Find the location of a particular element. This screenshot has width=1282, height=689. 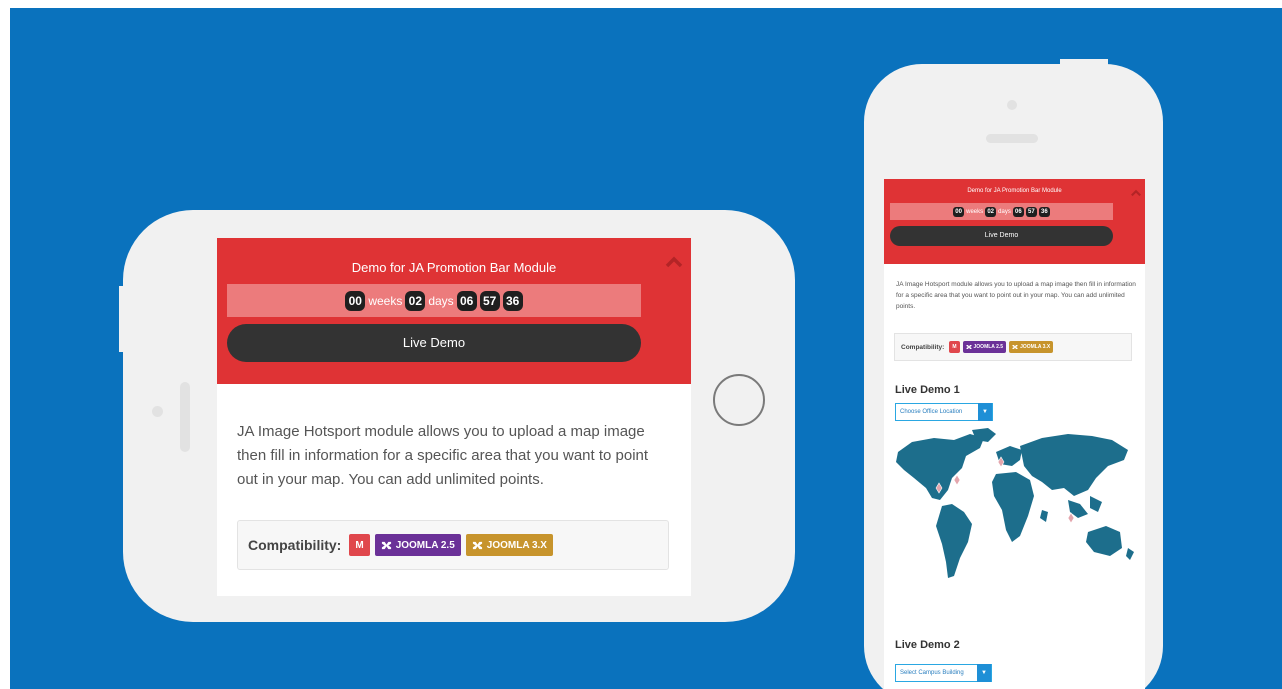

side-button is located at coordinates (122, 319).